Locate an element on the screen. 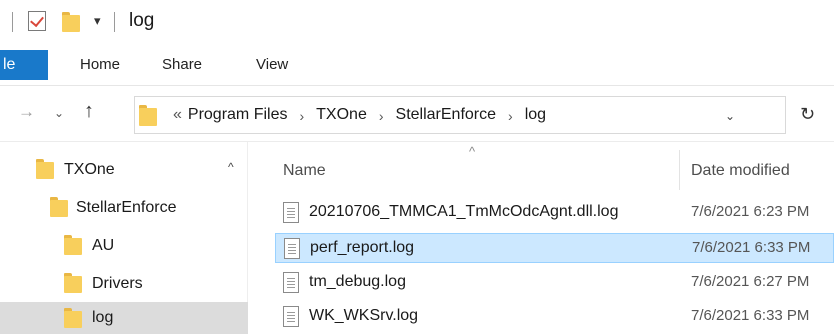 This screenshot has width=834, height=334. recent-locations-chevron-icon: ⌄ is located at coordinates (59, 113).